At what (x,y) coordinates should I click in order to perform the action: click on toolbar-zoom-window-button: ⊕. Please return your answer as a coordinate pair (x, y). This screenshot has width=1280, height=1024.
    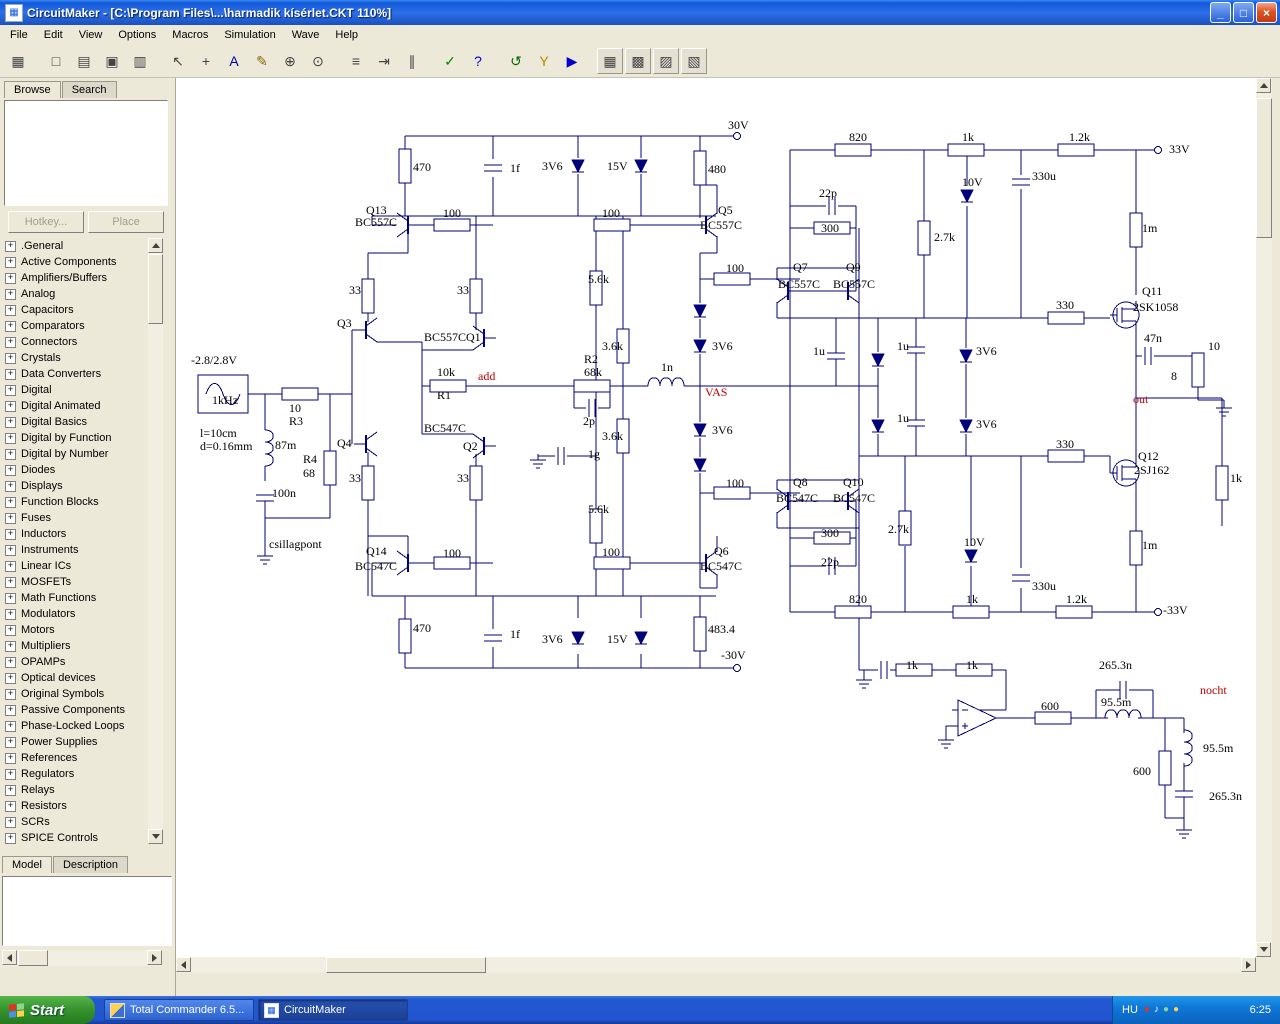
    Looking at the image, I should click on (290, 61).